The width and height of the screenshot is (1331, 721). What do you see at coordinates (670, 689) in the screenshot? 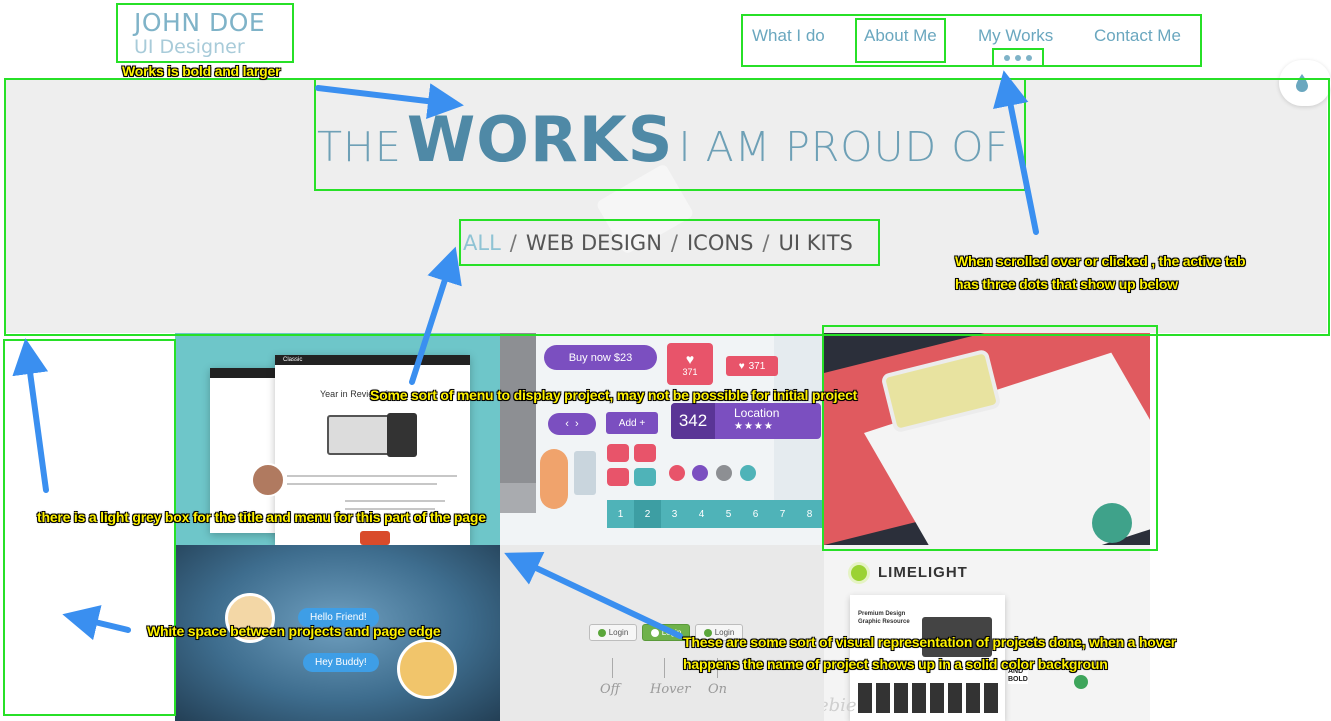
I see `state-hover: Hover` at bounding box center [670, 689].